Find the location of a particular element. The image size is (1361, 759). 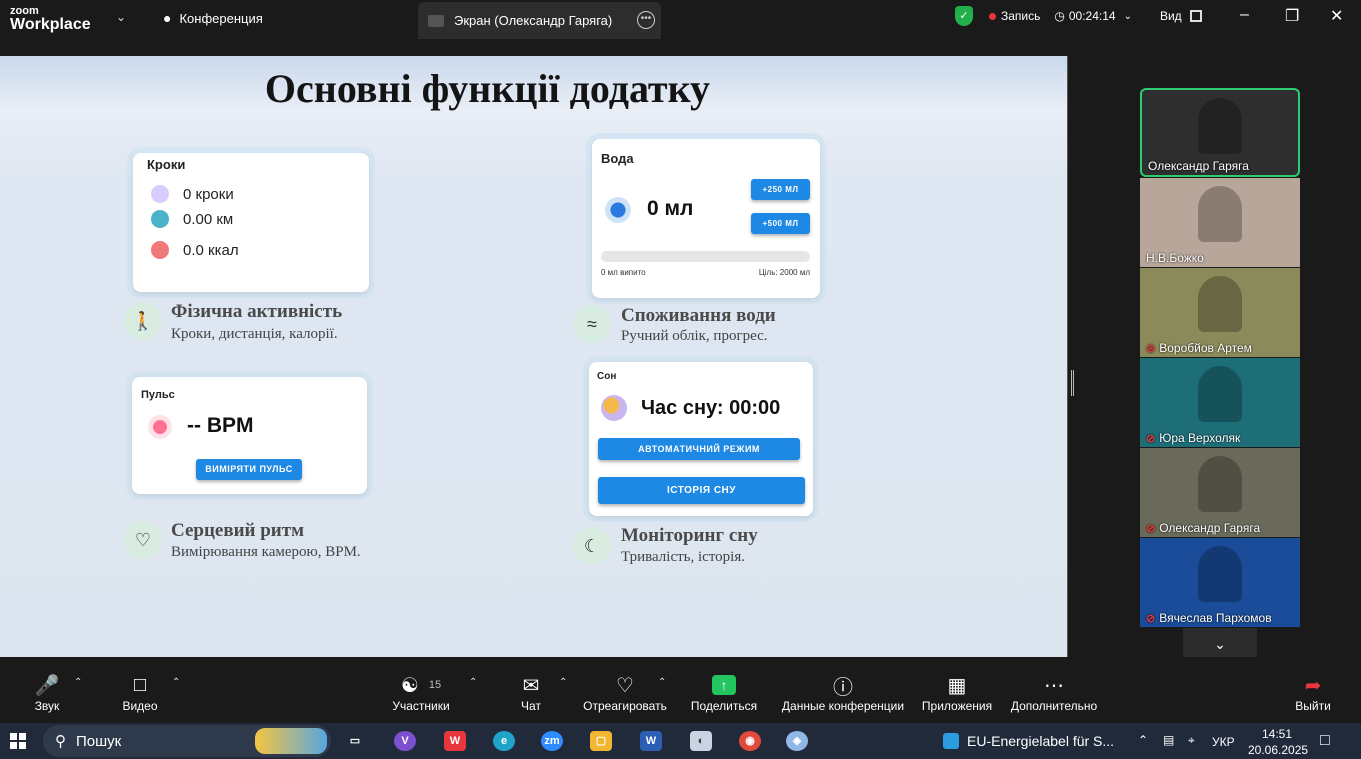

participant-tile: ⊘ Юра Верхоляк is located at coordinates (1220, 402).